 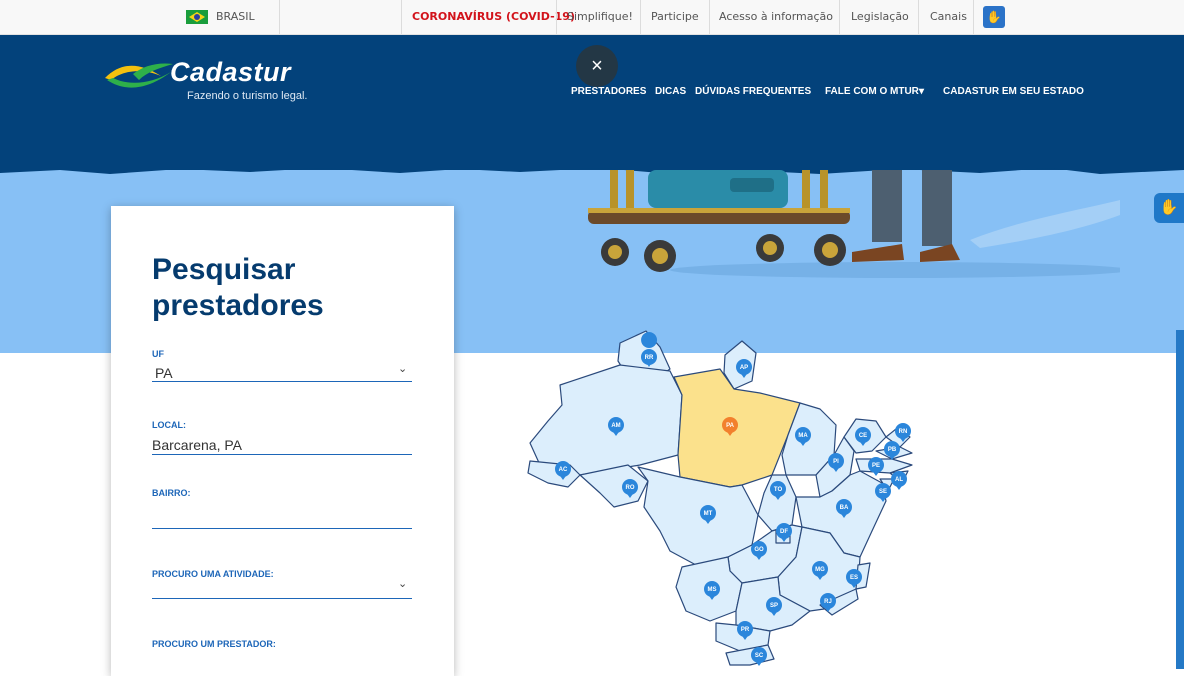 I want to click on bairro-underline, so click(x=282, y=528).